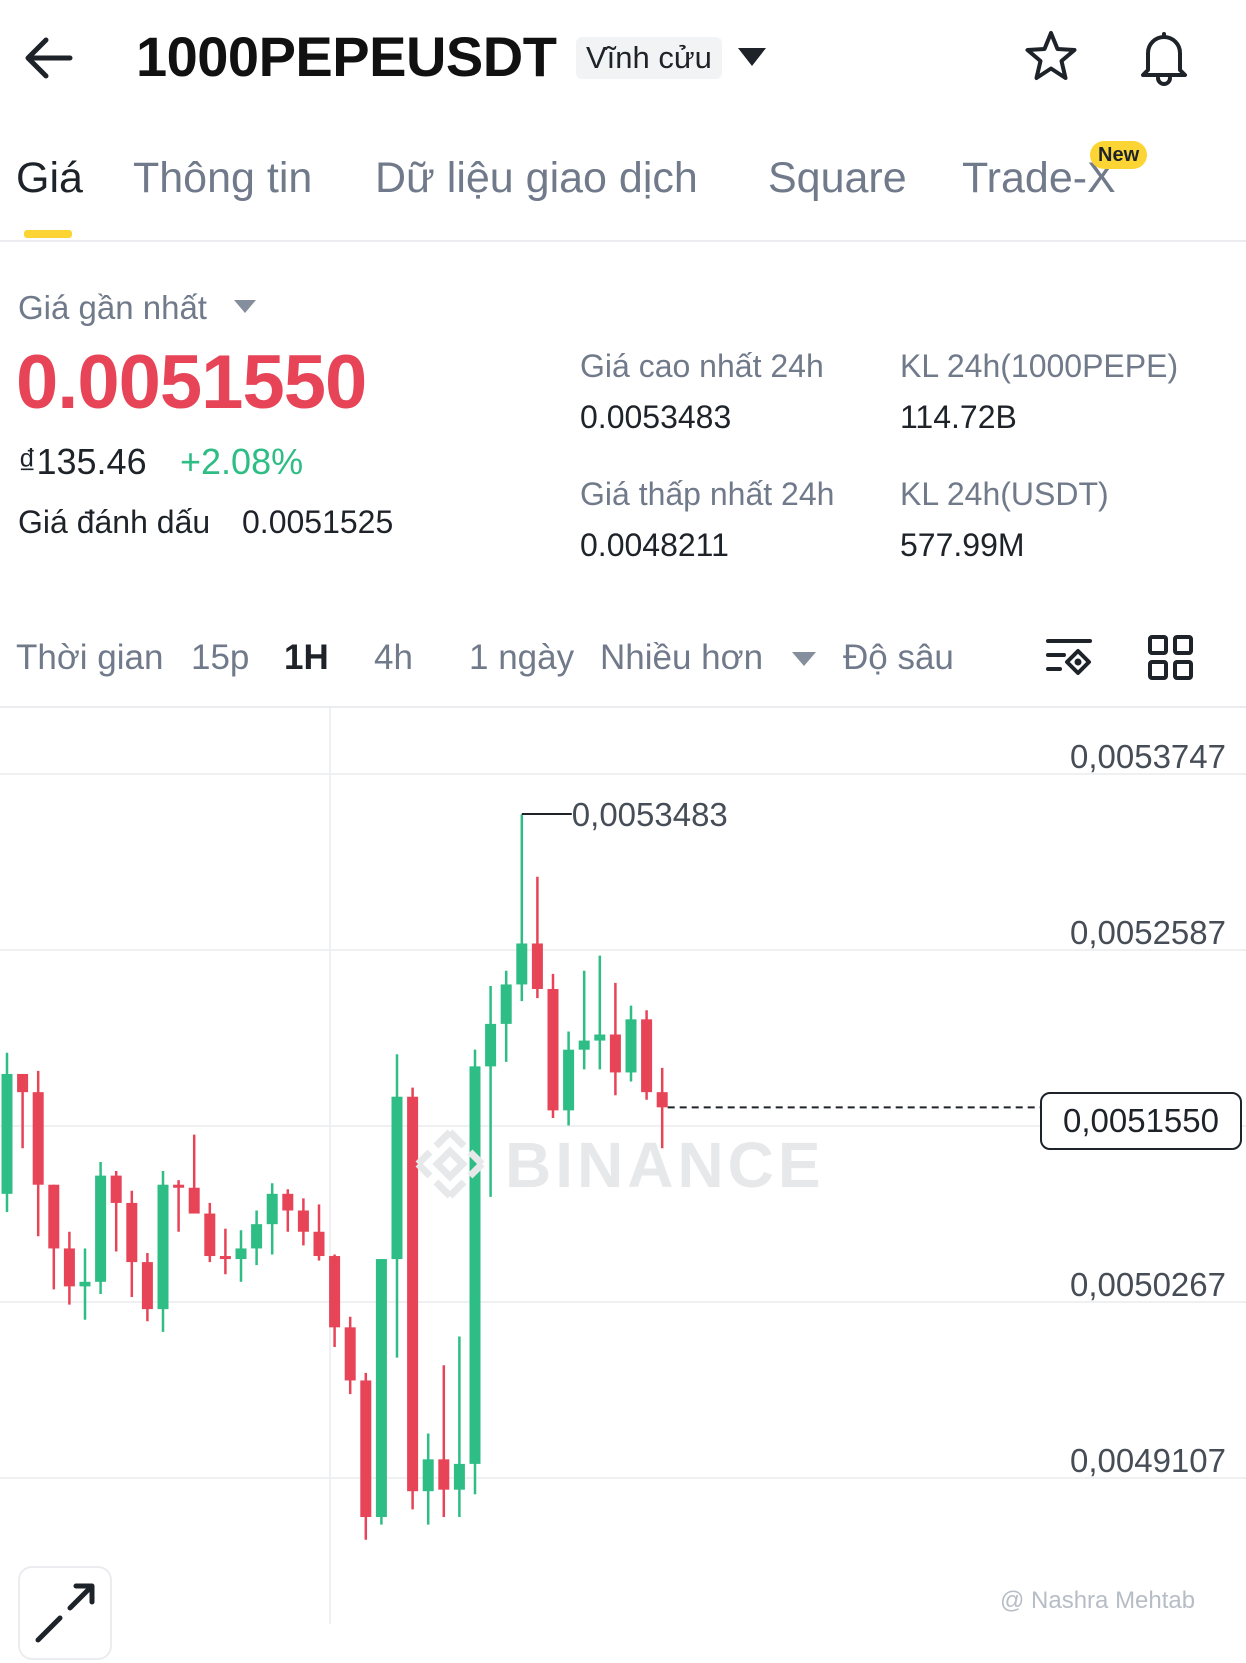 The image size is (1246, 1663). What do you see at coordinates (958, 417) in the screenshot?
I see `volume-base-value: 114.72B` at bounding box center [958, 417].